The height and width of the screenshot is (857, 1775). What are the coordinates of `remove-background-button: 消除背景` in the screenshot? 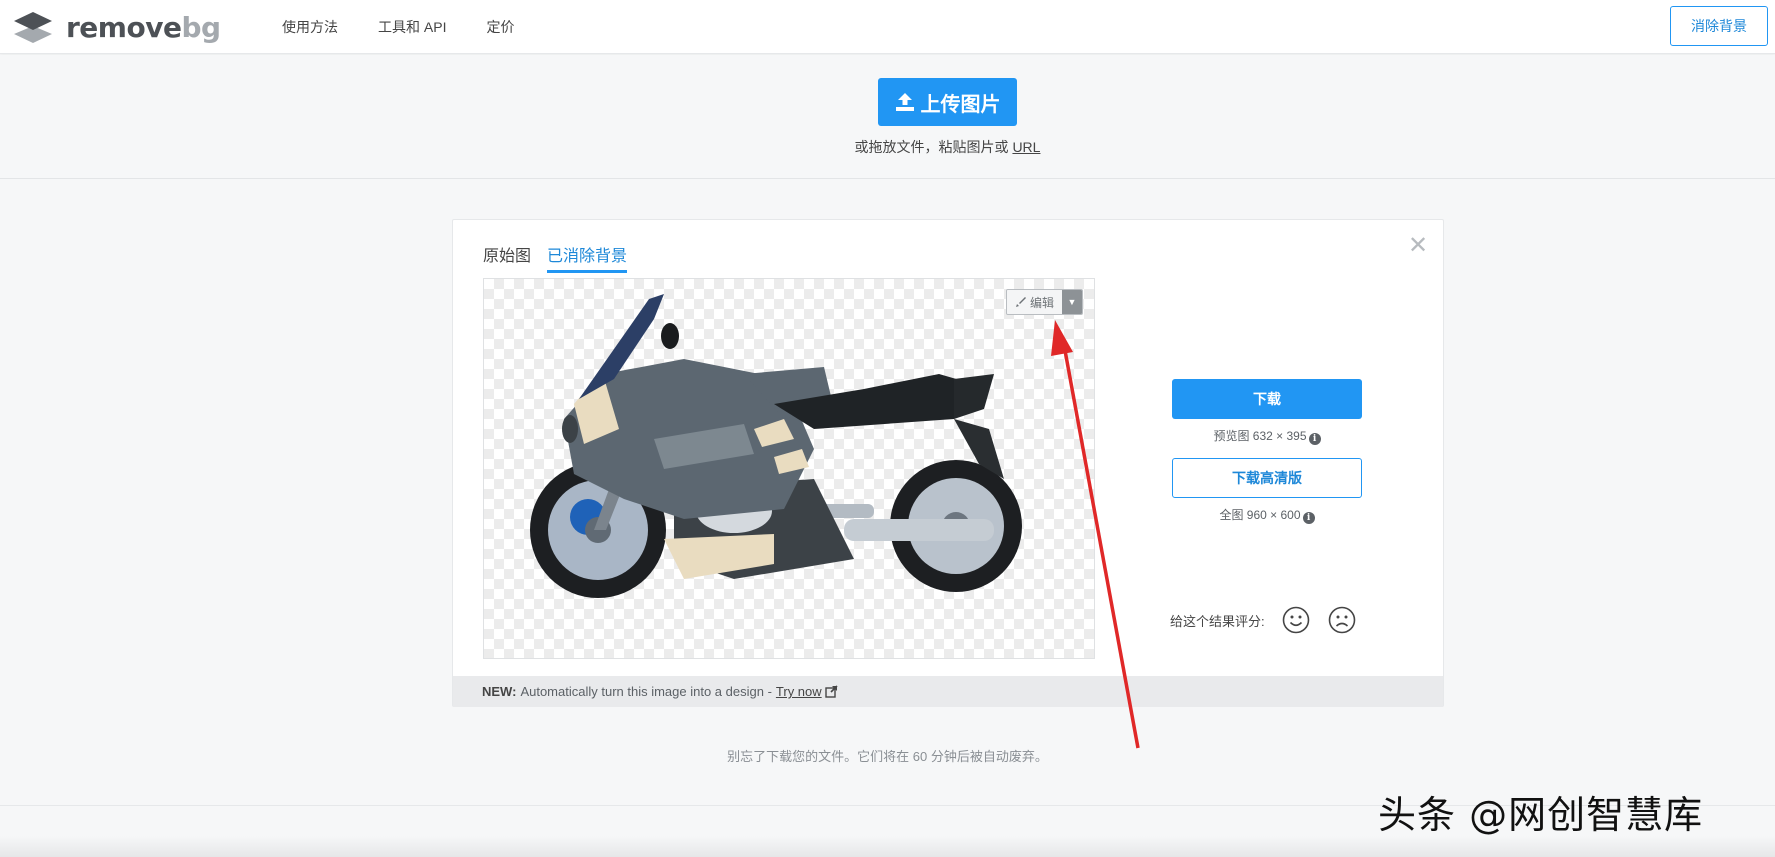 It's located at (1719, 26).